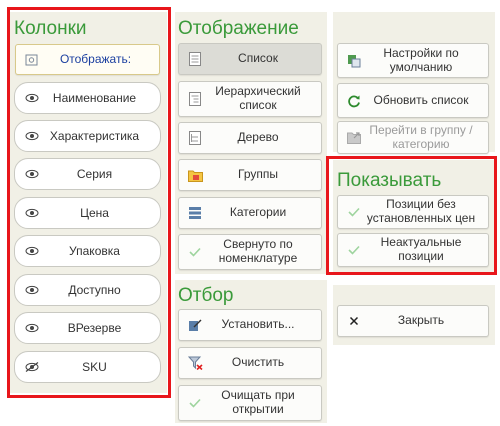  What do you see at coordinates (206, 295) in the screenshot?
I see `filter-heading: Отбор` at bounding box center [206, 295].